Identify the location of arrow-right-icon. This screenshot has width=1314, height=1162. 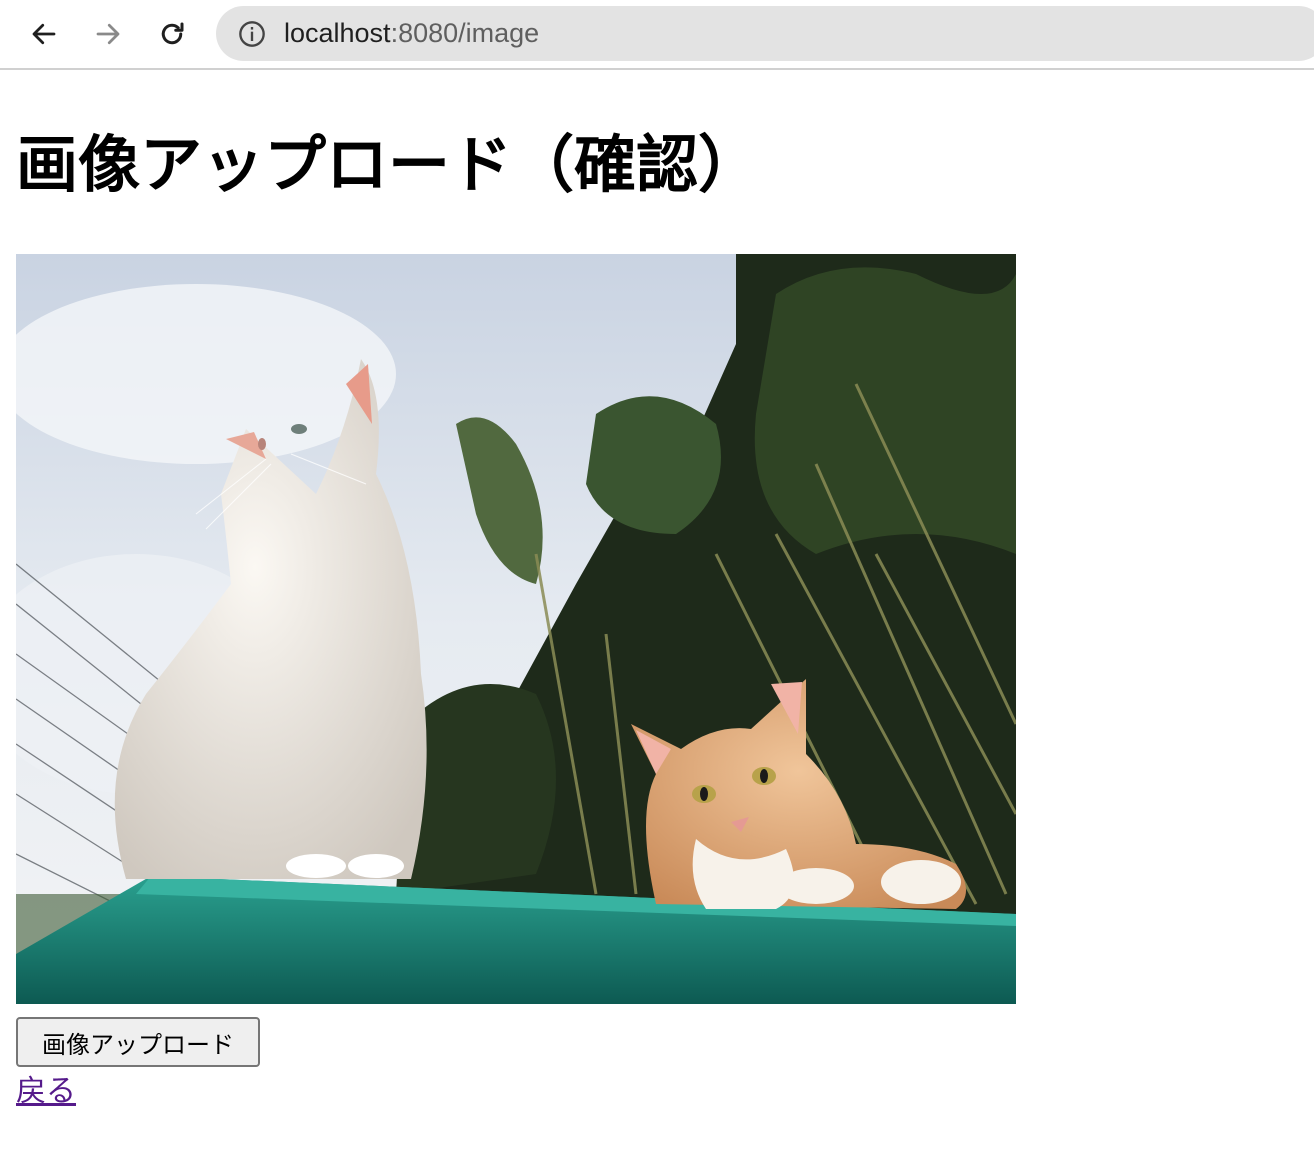
(108, 34).